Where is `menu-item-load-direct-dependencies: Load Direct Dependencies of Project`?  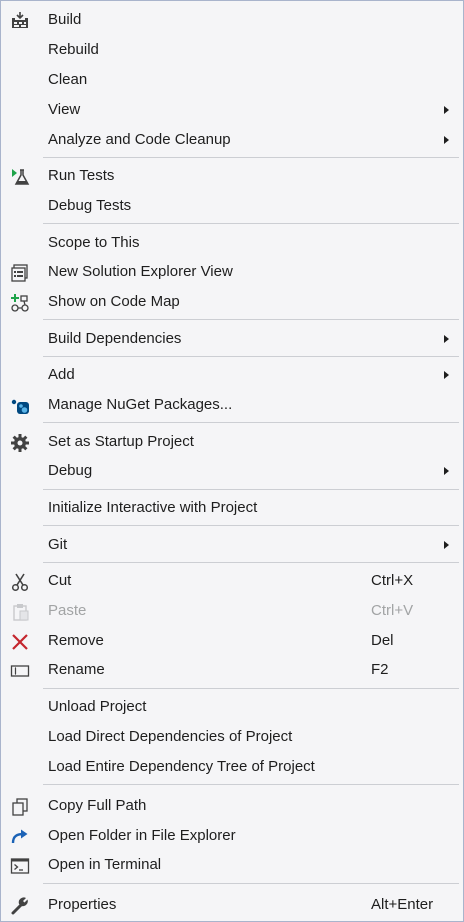
menu-item-load-direct-dependencies: Load Direct Dependencies of Project is located at coordinates (232, 737).